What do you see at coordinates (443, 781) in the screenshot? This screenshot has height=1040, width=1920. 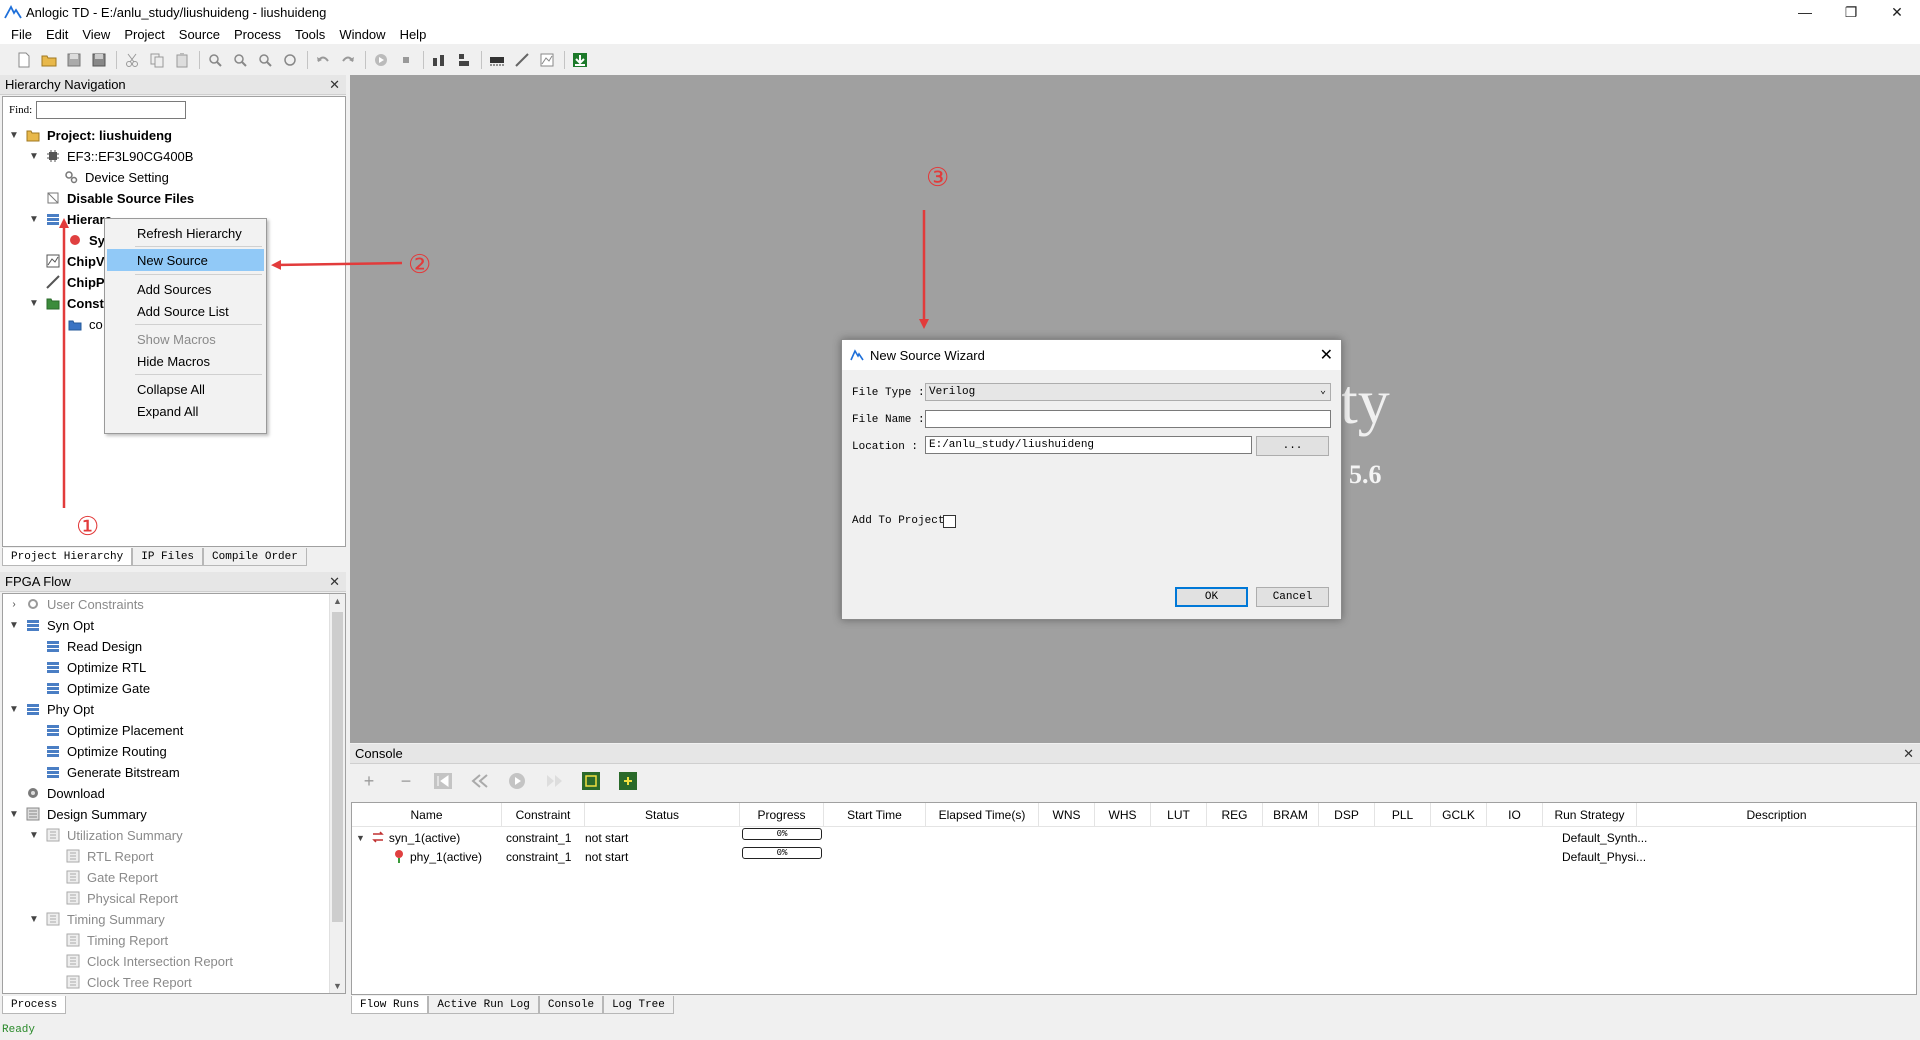 I see `reset-run-icon` at bounding box center [443, 781].